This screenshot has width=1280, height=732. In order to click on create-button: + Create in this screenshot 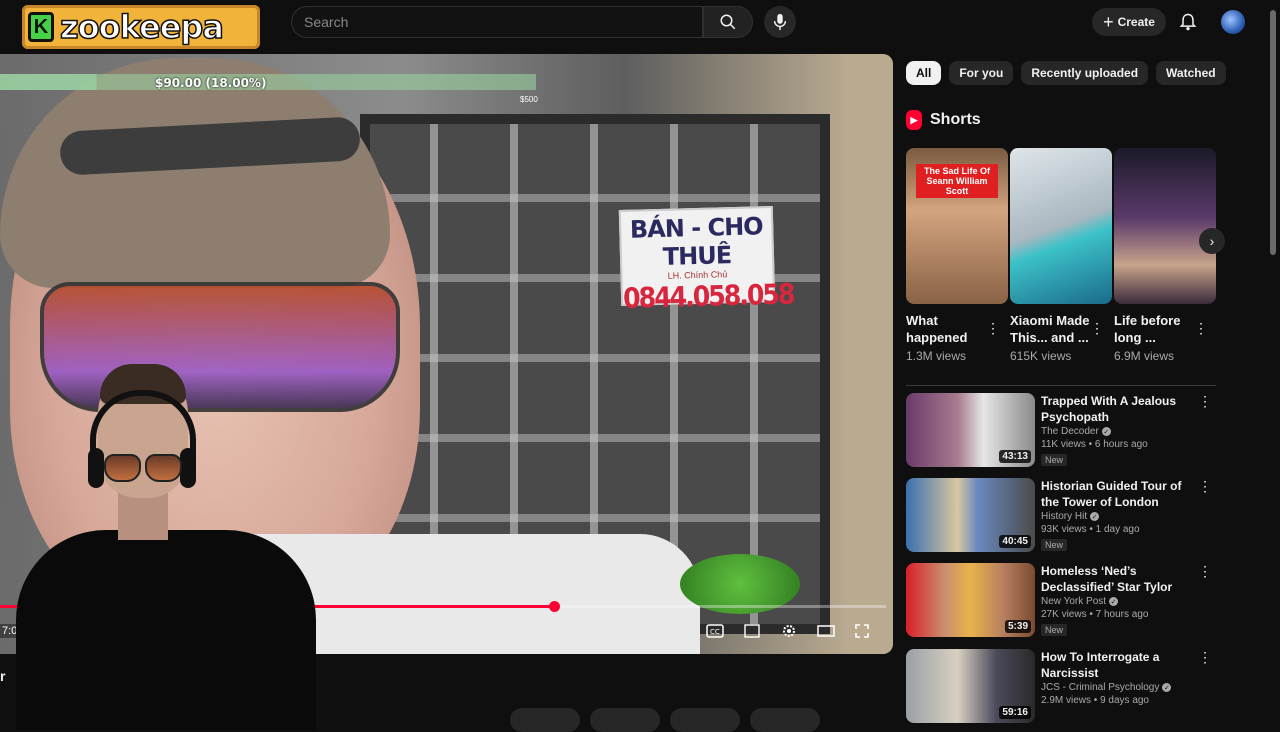, I will do `click(1129, 22)`.